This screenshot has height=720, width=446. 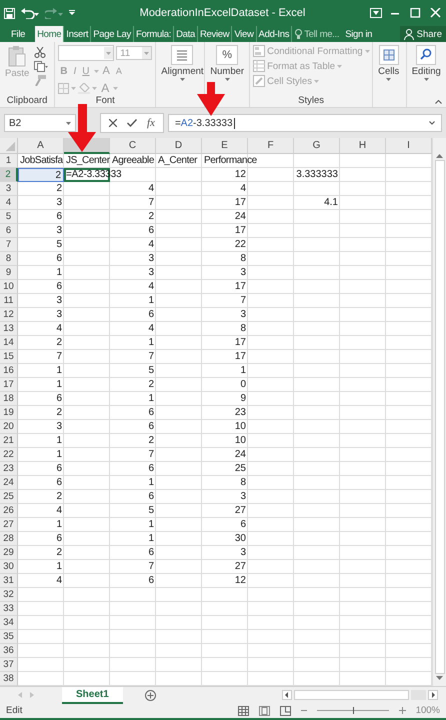 What do you see at coordinates (435, 13) in the screenshot?
I see `close-icon` at bounding box center [435, 13].